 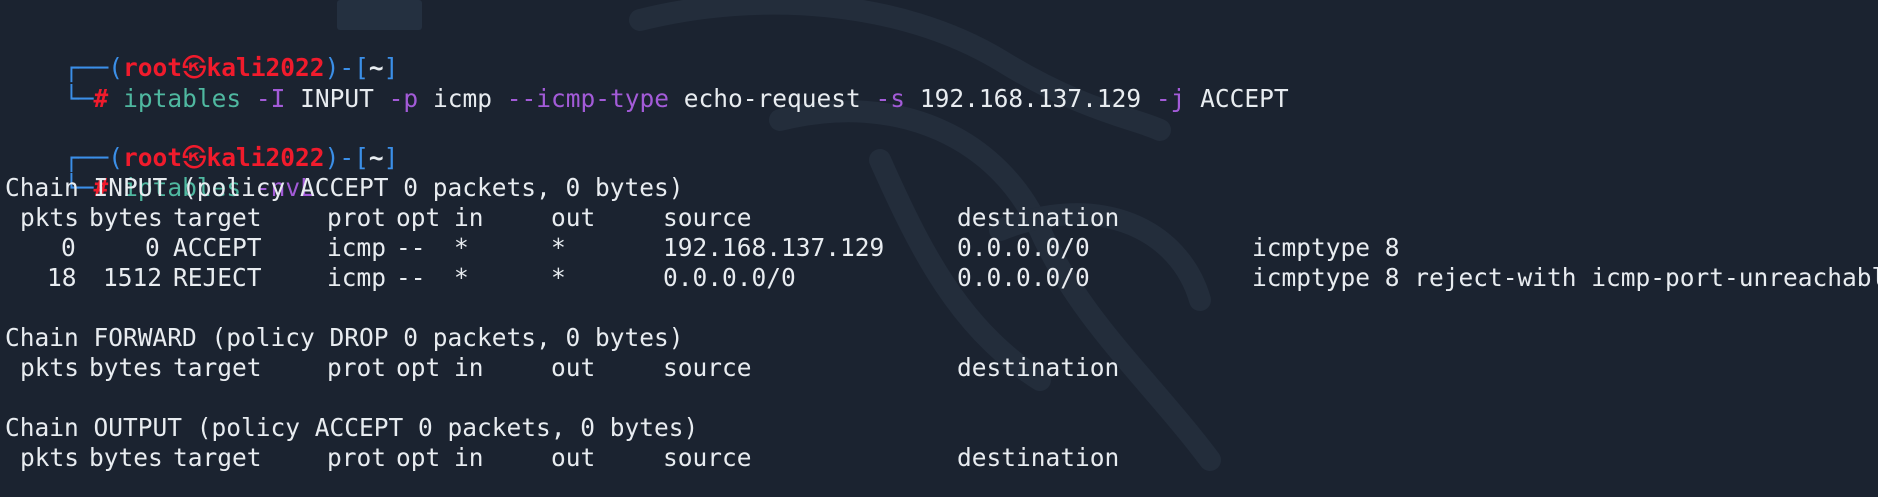 What do you see at coordinates (391, 157) in the screenshot?
I see `prompt-frame-end: ]` at bounding box center [391, 157].